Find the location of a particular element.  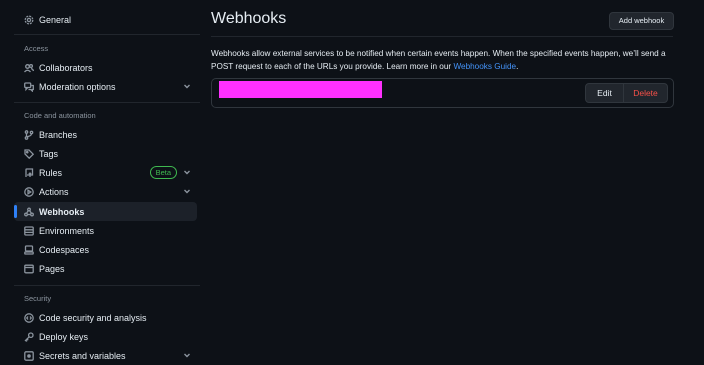

sidebar-item-label: Pages is located at coordinates (52, 268).